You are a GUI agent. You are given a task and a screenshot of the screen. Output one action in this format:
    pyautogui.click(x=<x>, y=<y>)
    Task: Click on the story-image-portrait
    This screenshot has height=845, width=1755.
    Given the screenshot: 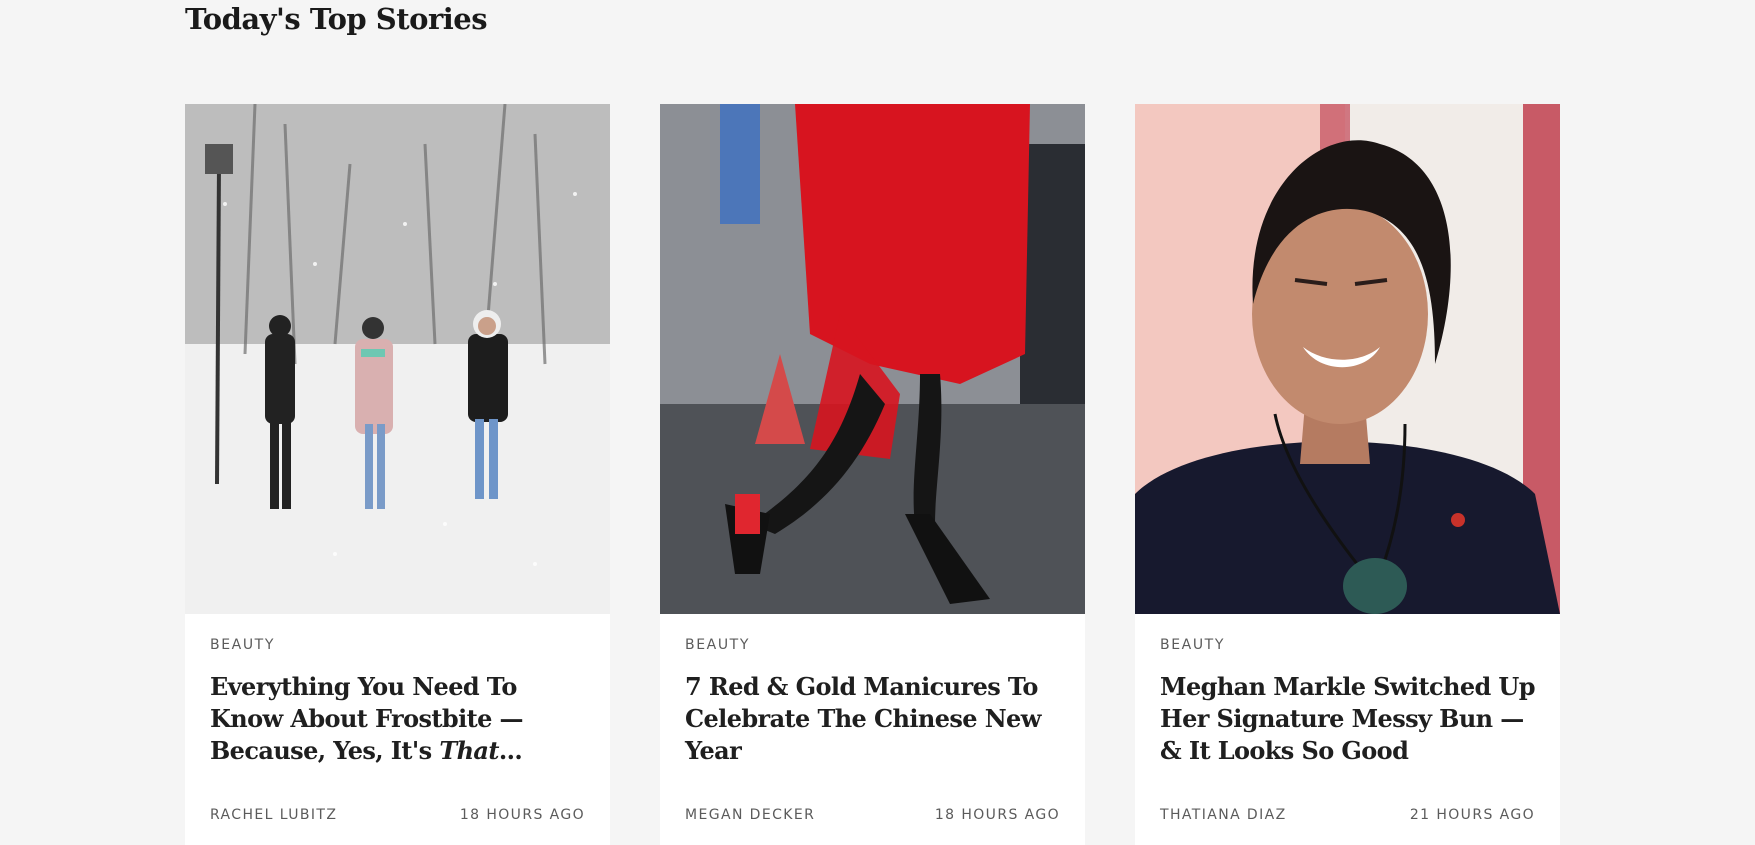 What is the action you would take?
    pyautogui.click(x=1347, y=359)
    